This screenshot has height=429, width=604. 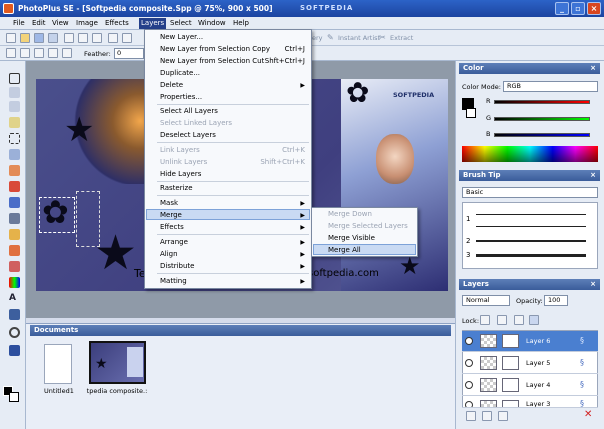 I want to click on pen-tool-icon, so click(x=14, y=314).